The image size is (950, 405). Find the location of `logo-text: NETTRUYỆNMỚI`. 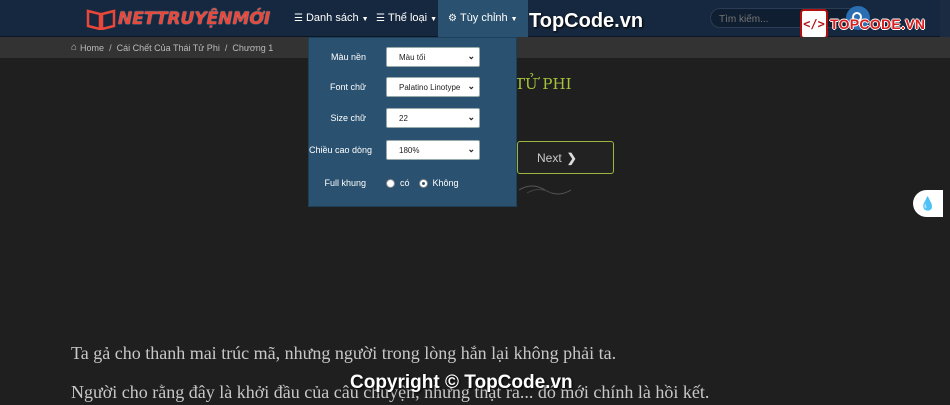

logo-text: NETTRUYỆNMỚI is located at coordinates (194, 19).